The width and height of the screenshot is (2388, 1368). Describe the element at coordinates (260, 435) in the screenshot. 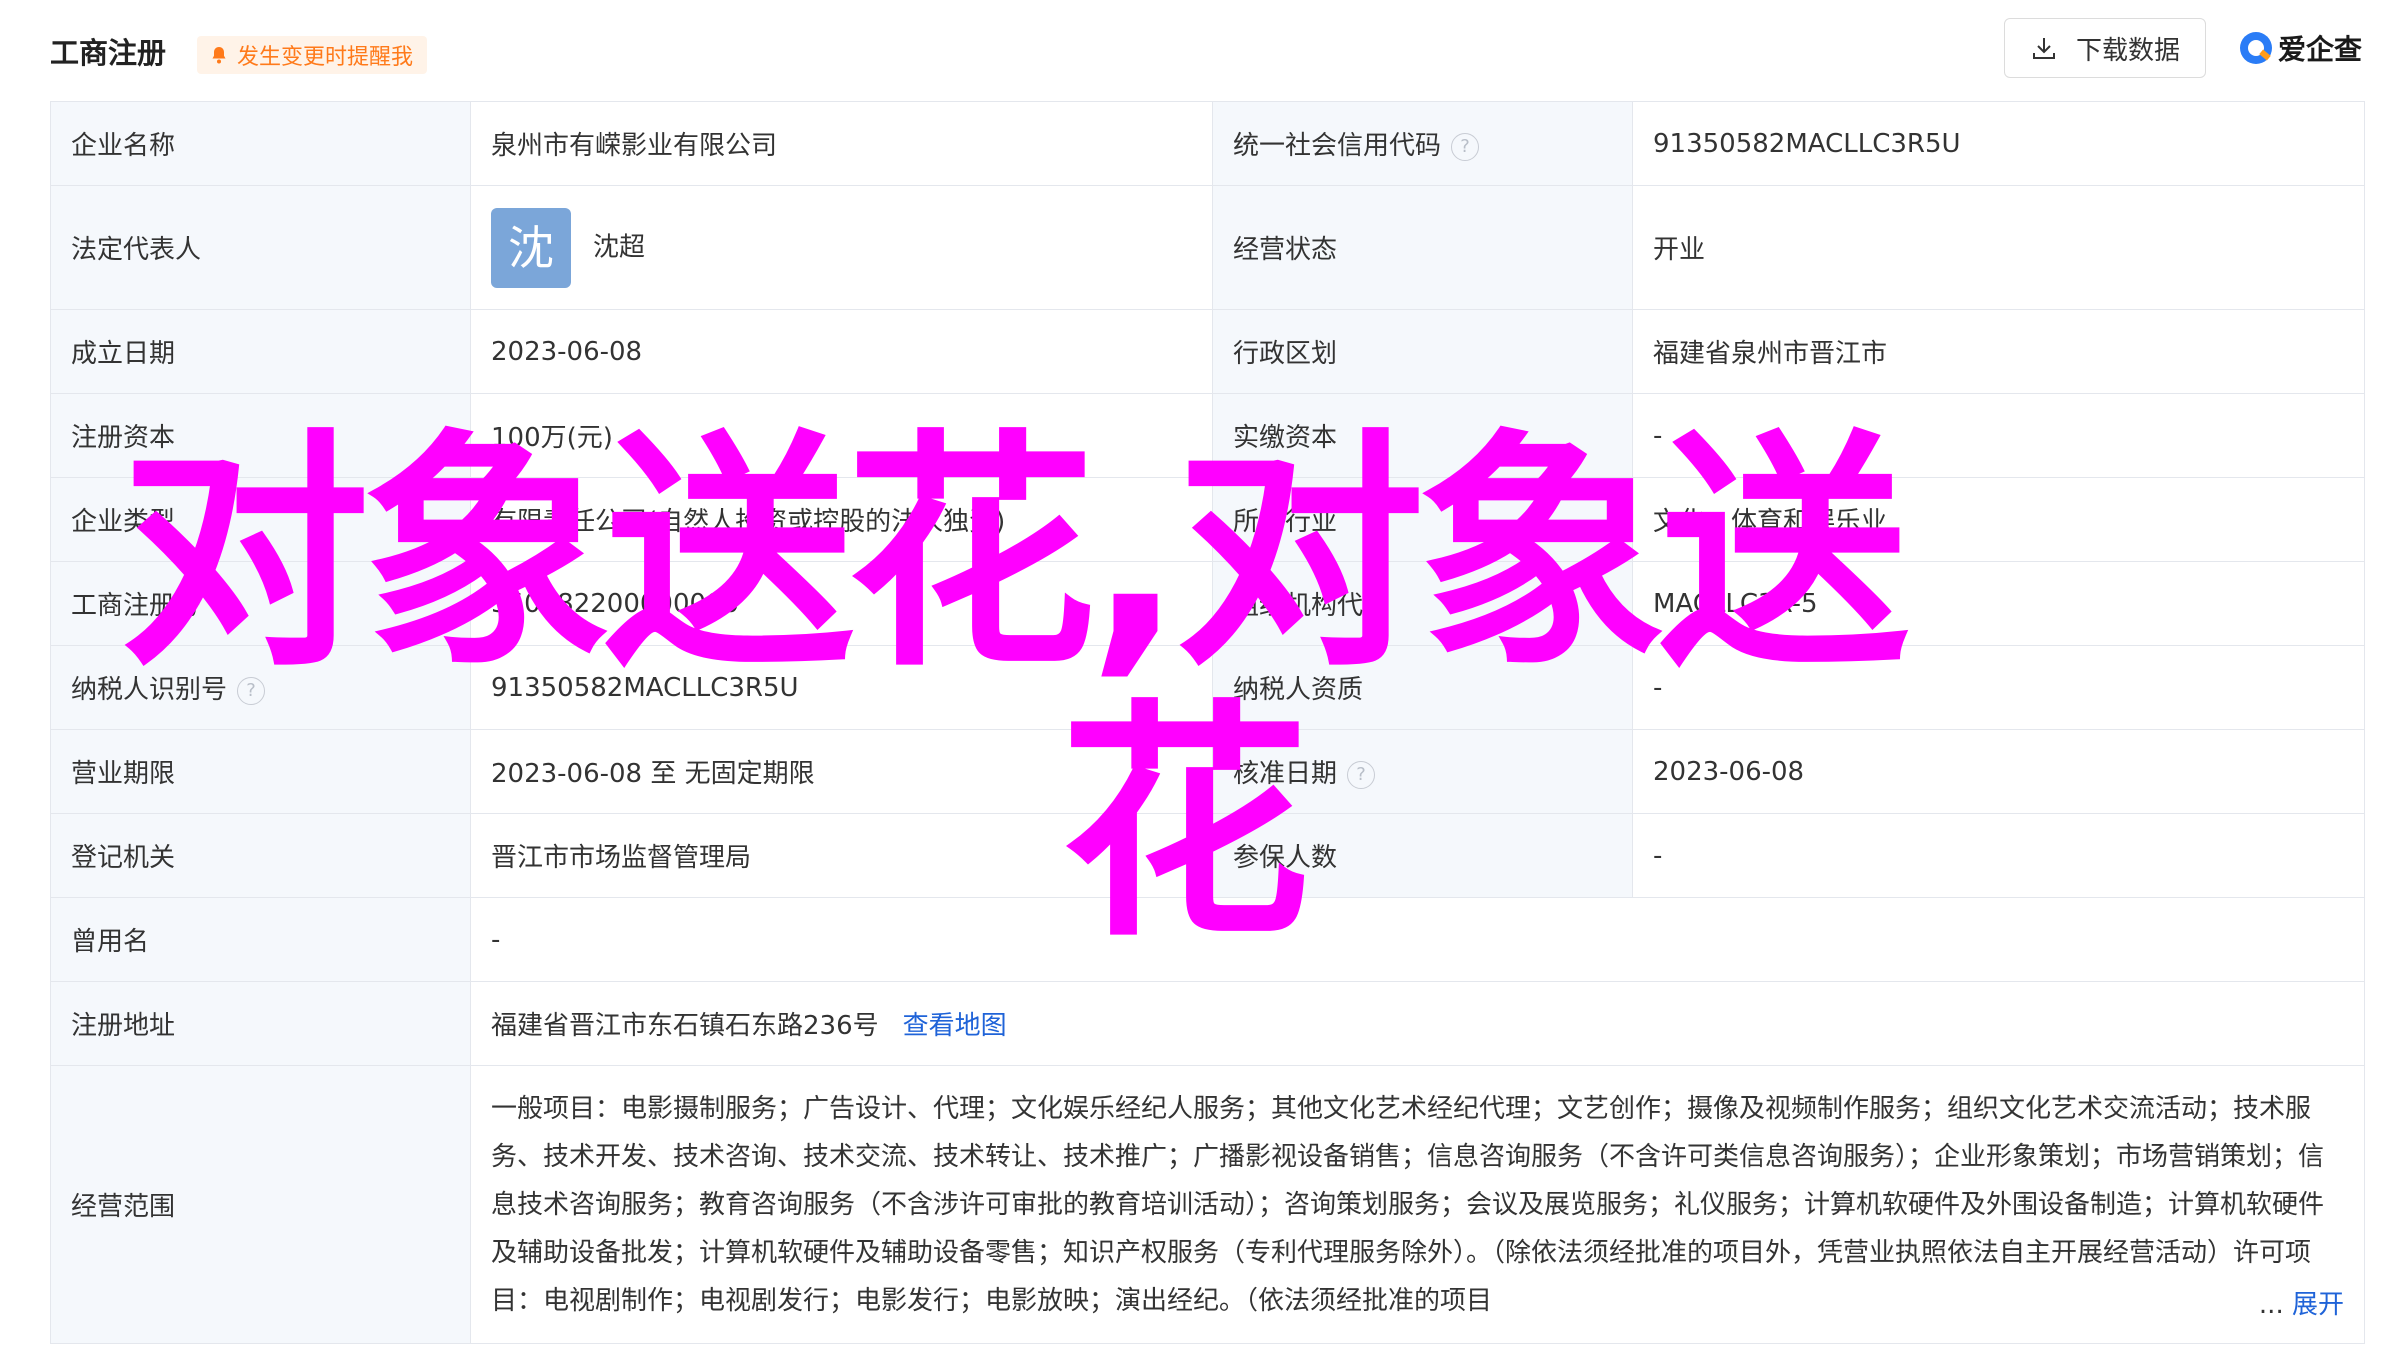

I see `reg-capital-label: 注册资本` at that location.